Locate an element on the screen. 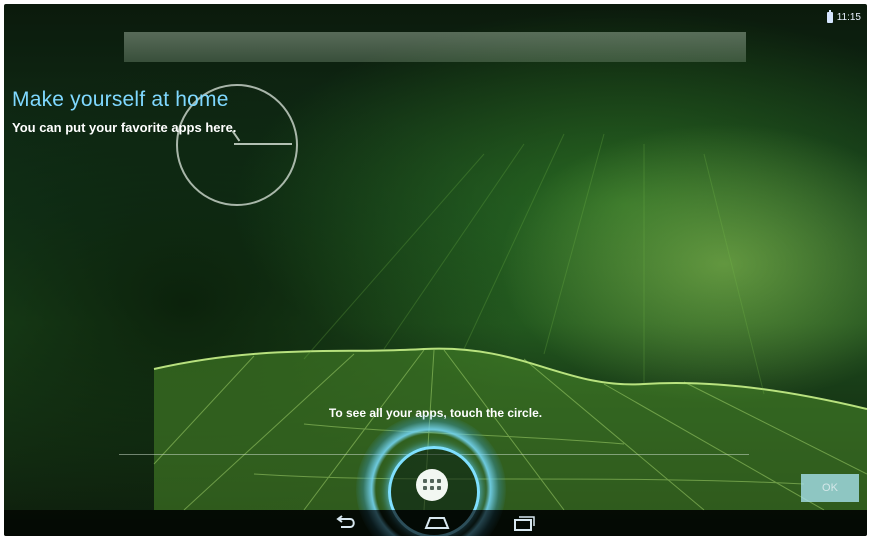 The image size is (871, 540). cling-text: You can put your favorite apps here. is located at coordinates (124, 127).